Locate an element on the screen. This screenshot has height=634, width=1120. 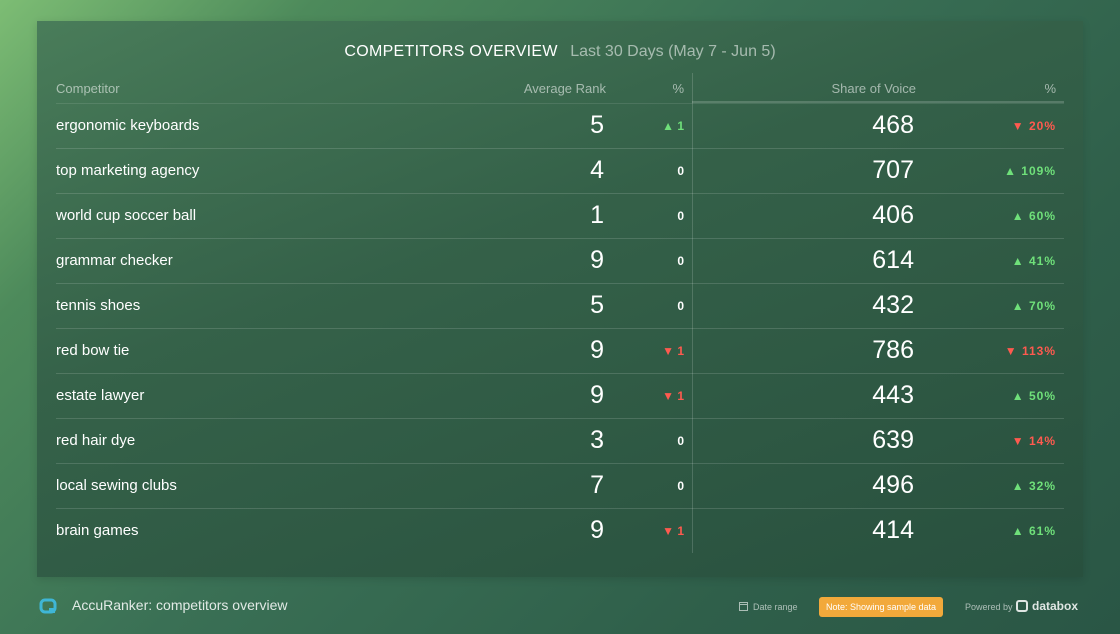
databox-brand-link: databox is located at coordinates (1047, 606).